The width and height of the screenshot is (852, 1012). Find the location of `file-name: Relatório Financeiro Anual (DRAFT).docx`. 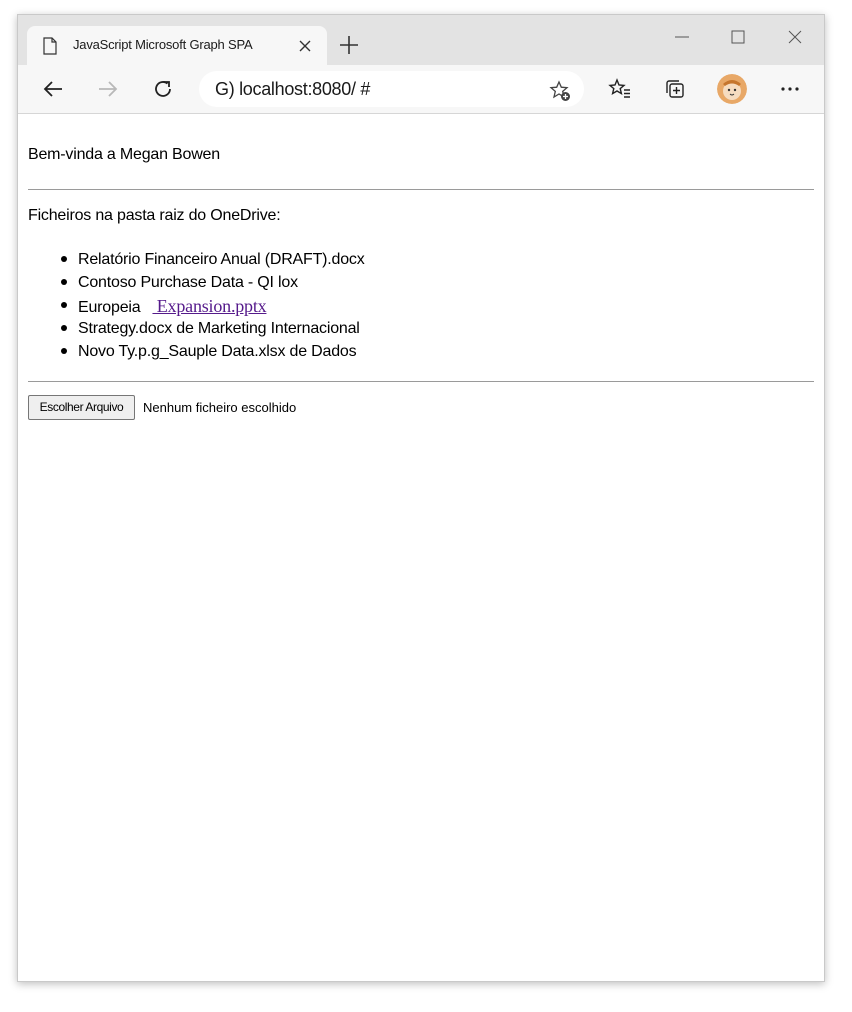

file-name: Relatório Financeiro Anual (DRAFT).docx is located at coordinates (221, 259).